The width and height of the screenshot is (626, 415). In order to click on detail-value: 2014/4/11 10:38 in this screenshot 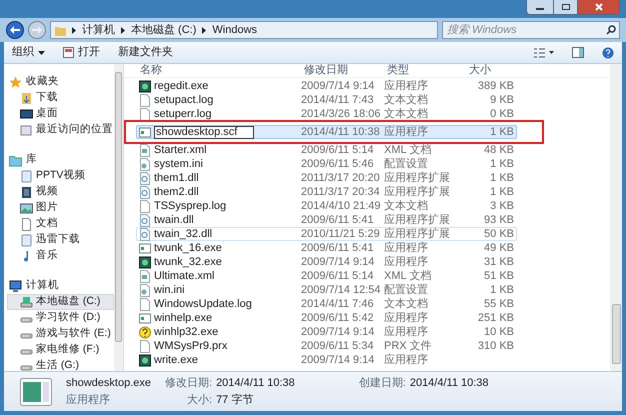, I will do `click(255, 383)`.